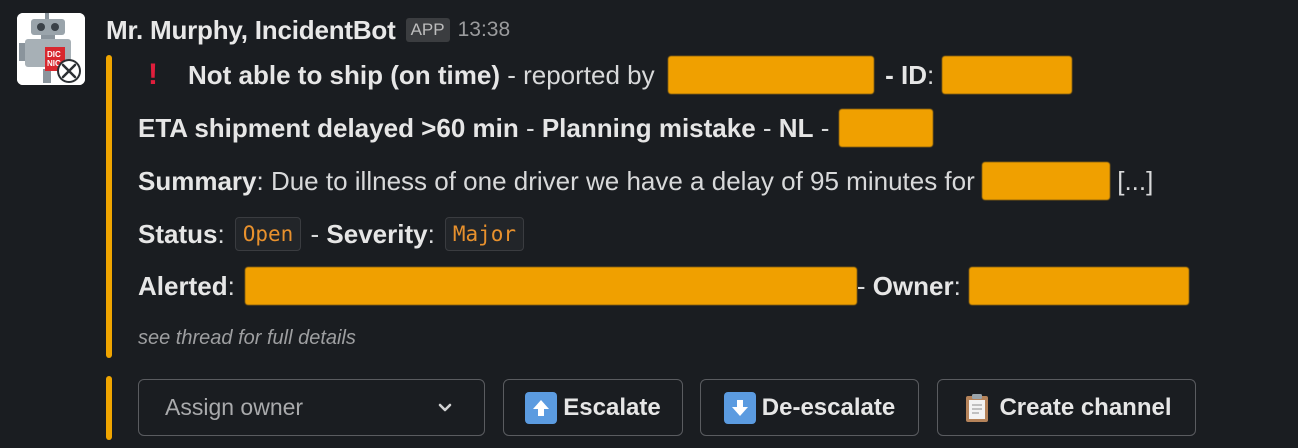  Describe the element at coordinates (1007, 75) in the screenshot. I see `incident-id-redacted` at that location.